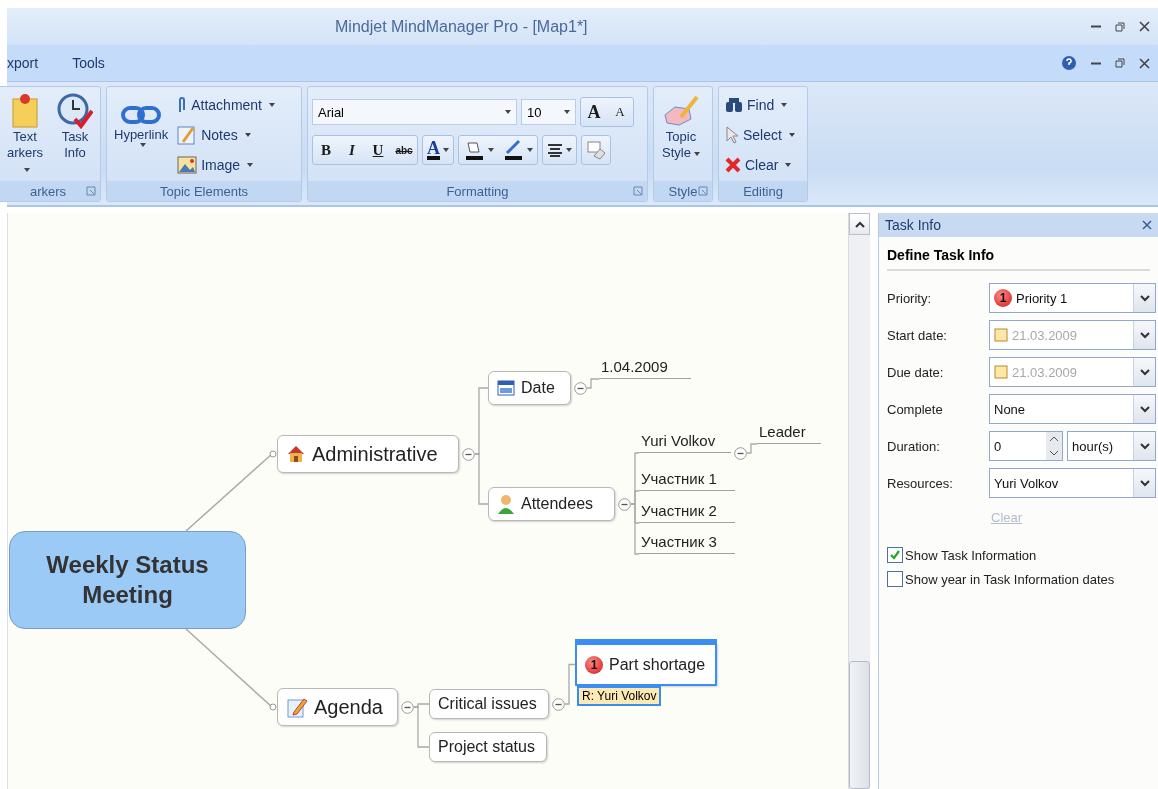 This screenshot has height=789, width=1158. Describe the element at coordinates (226, 165) in the screenshot. I see `ribbon-button: Image` at that location.